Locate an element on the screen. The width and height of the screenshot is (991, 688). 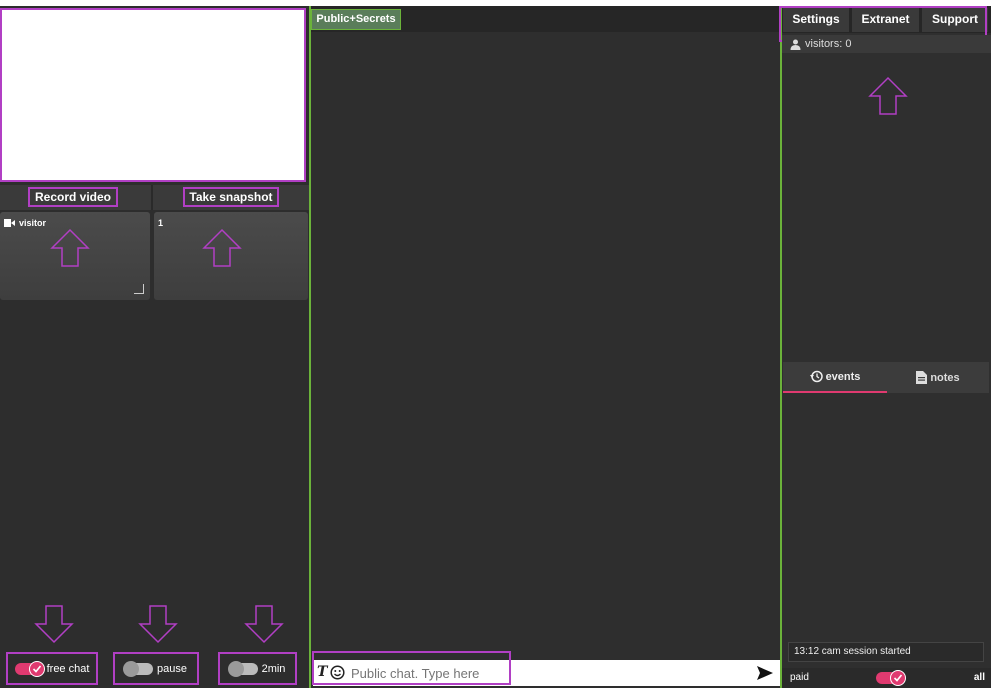
user-icon is located at coordinates (795, 44).